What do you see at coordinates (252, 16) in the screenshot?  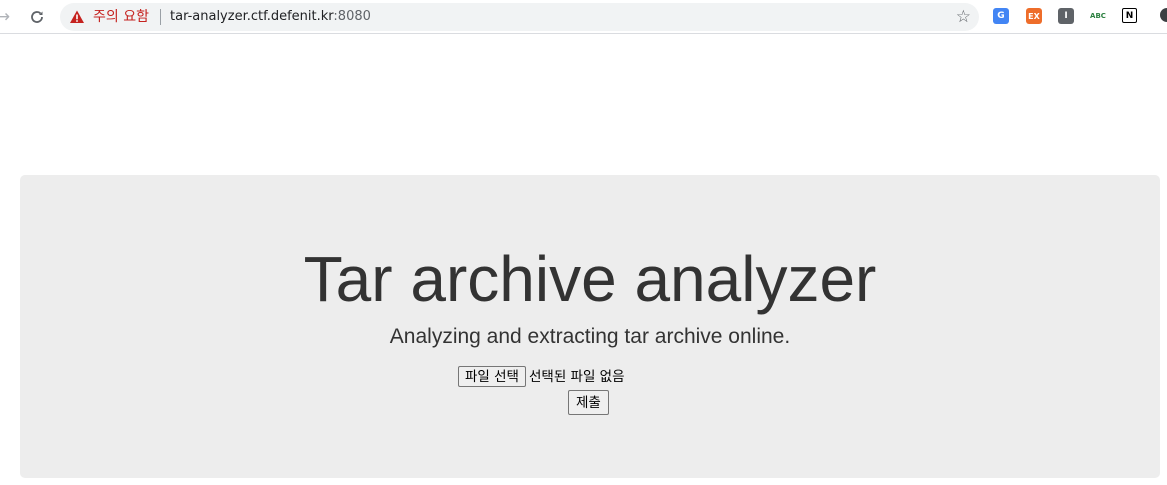 I see `url-host: tar-analyzer.ctf.defenit.kr` at bounding box center [252, 16].